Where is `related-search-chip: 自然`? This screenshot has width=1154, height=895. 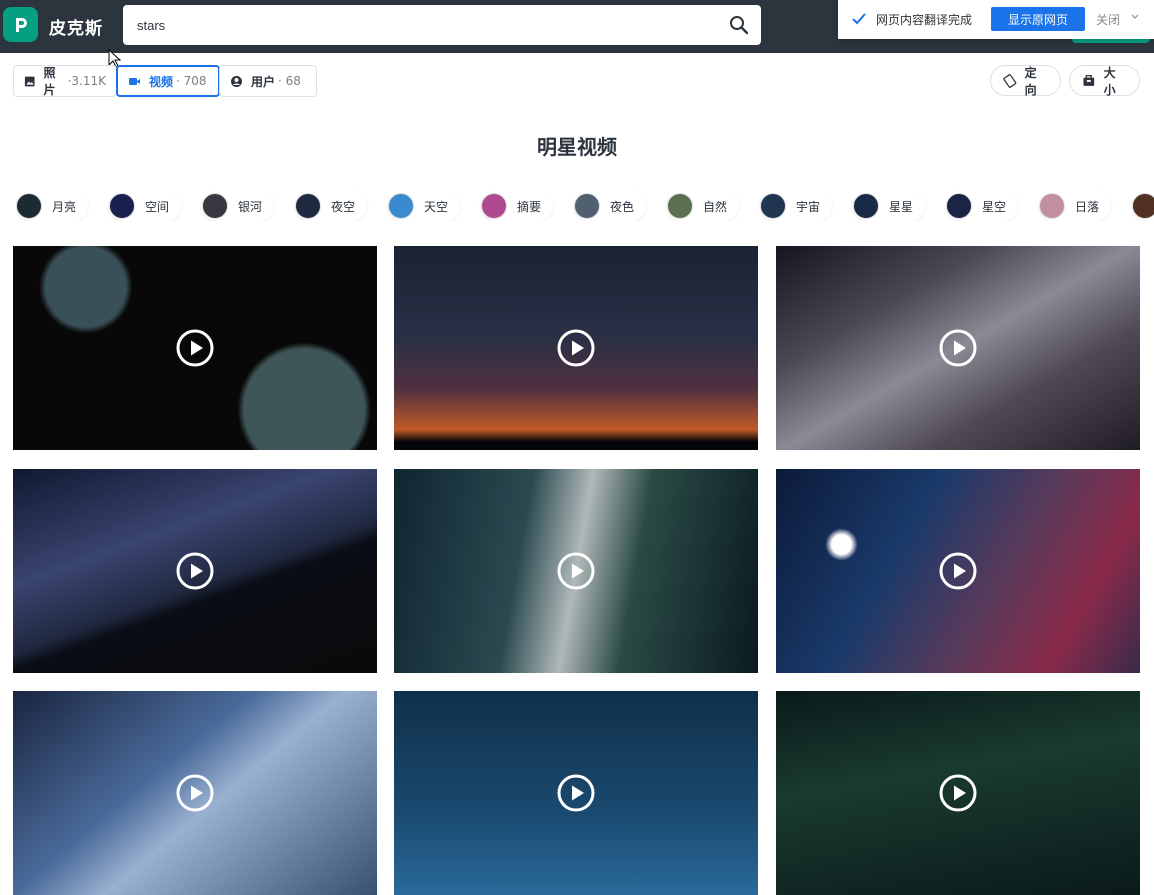
related-search-chip: 自然 is located at coordinates (703, 206).